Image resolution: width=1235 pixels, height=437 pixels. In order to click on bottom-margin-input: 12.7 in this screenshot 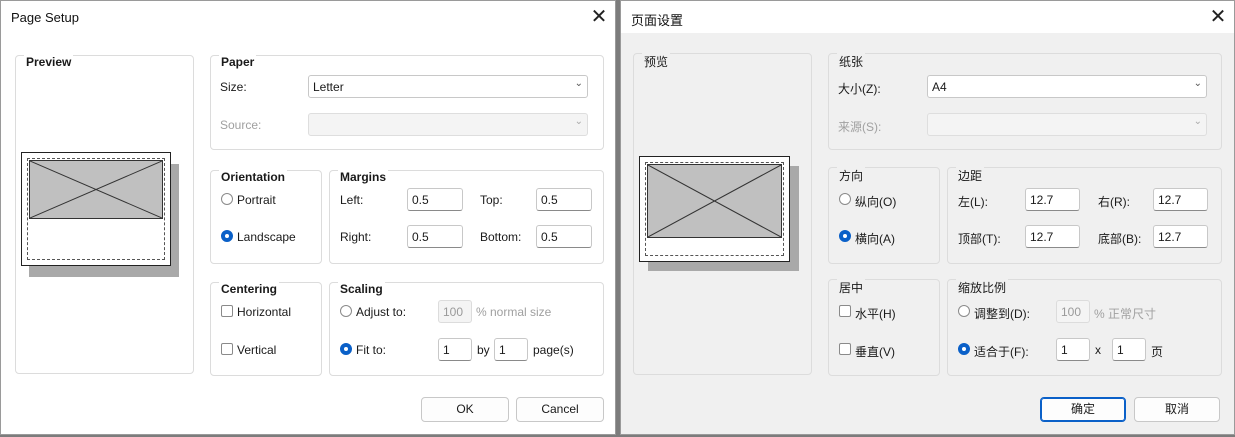, I will do `click(1180, 236)`.